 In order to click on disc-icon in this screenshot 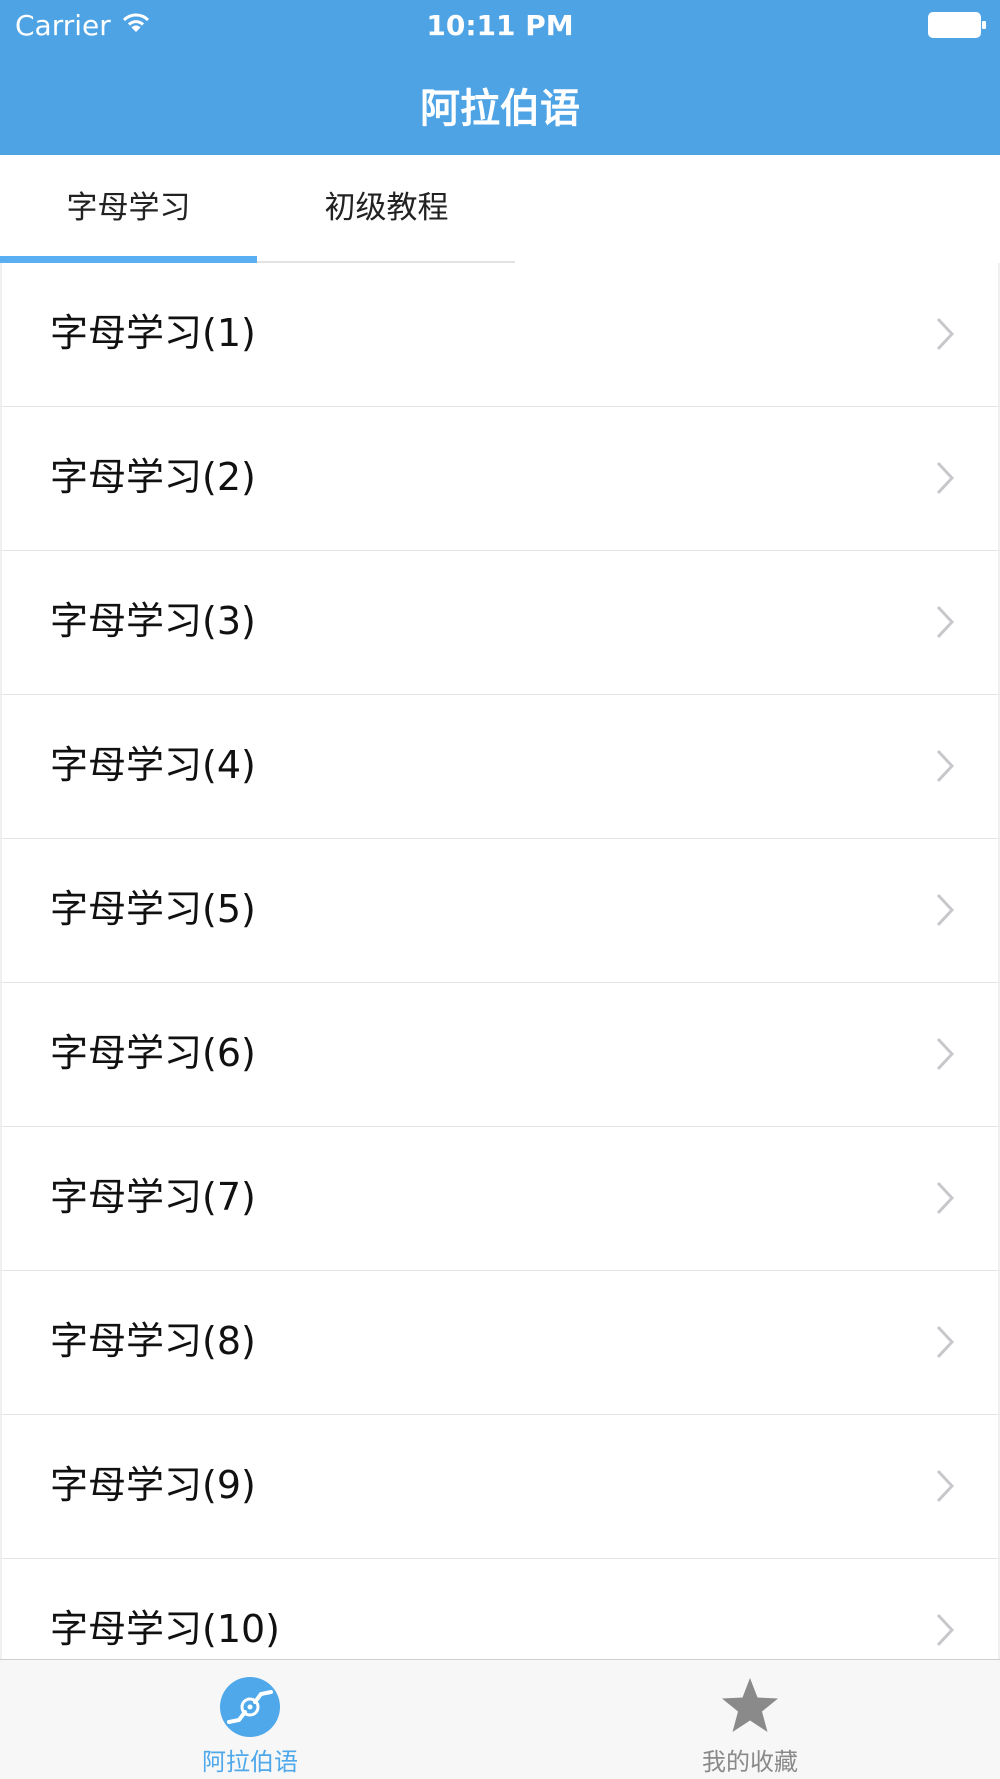, I will do `click(250, 1709)`.